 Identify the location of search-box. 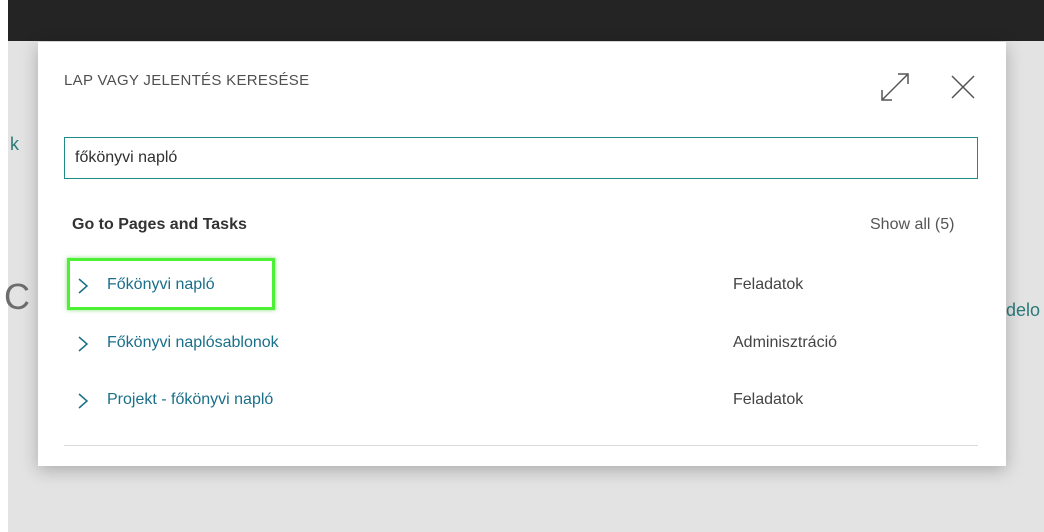
(521, 158).